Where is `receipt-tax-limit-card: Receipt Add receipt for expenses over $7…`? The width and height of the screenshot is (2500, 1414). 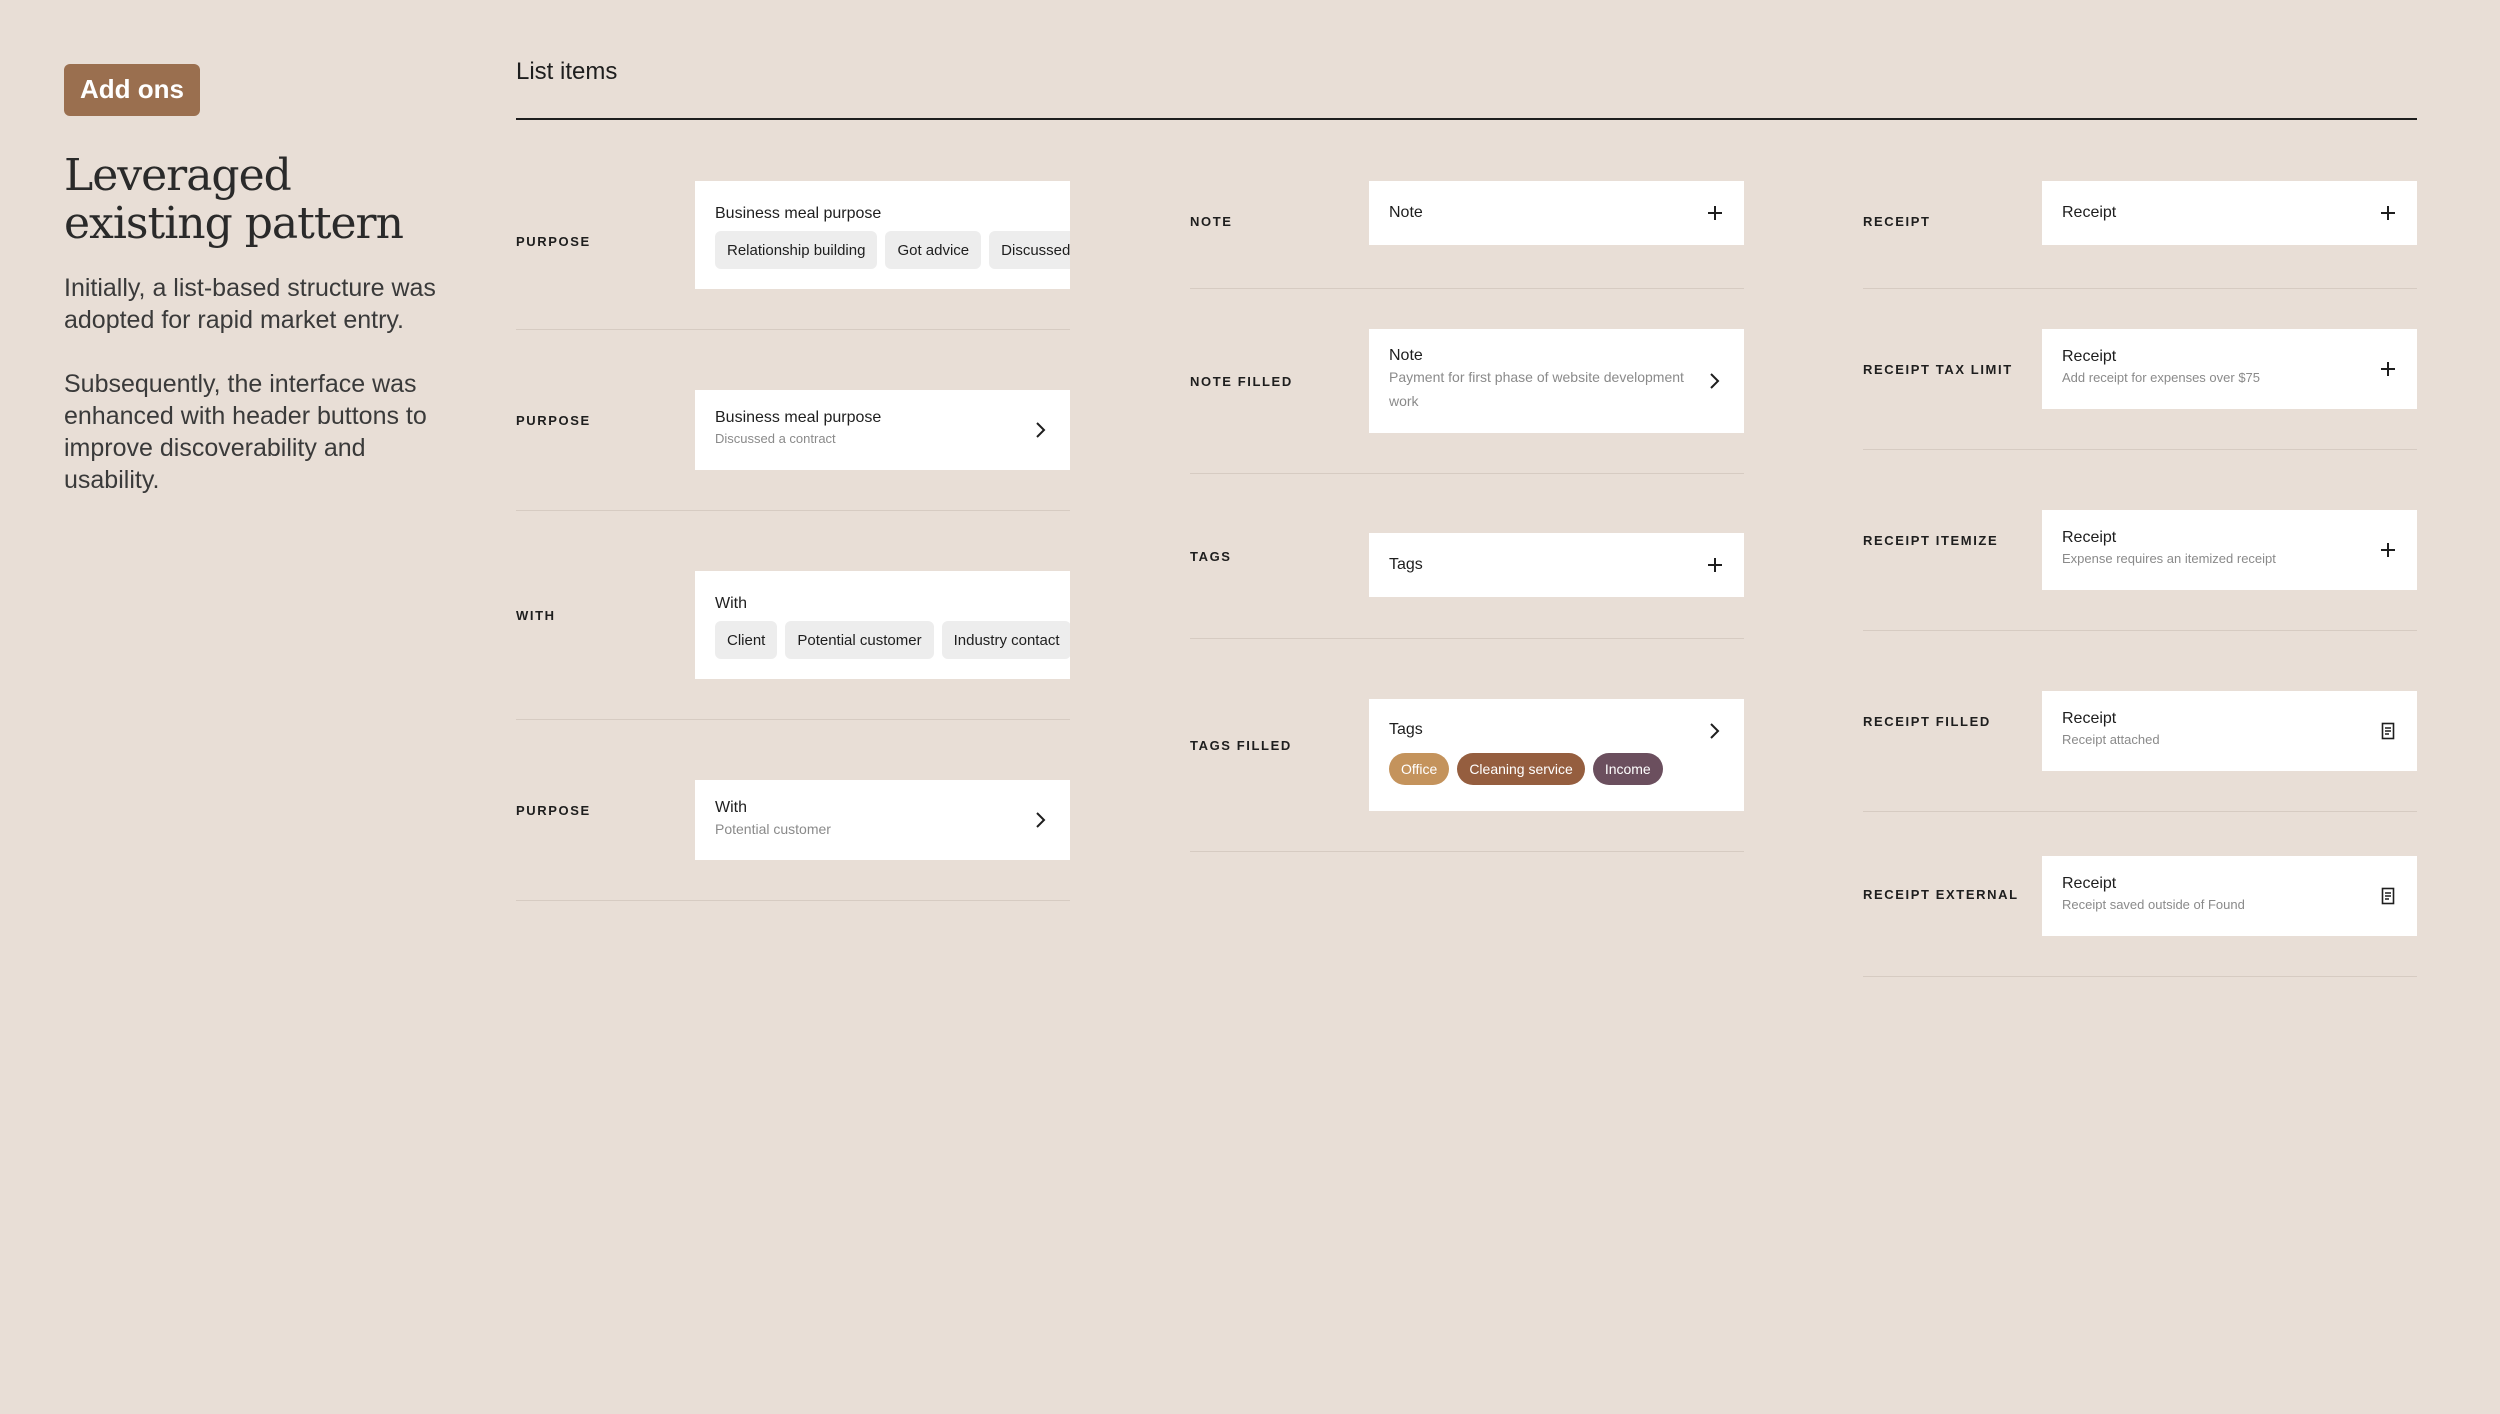 receipt-tax-limit-card: Receipt Add receipt for expenses over $7… is located at coordinates (2229, 369).